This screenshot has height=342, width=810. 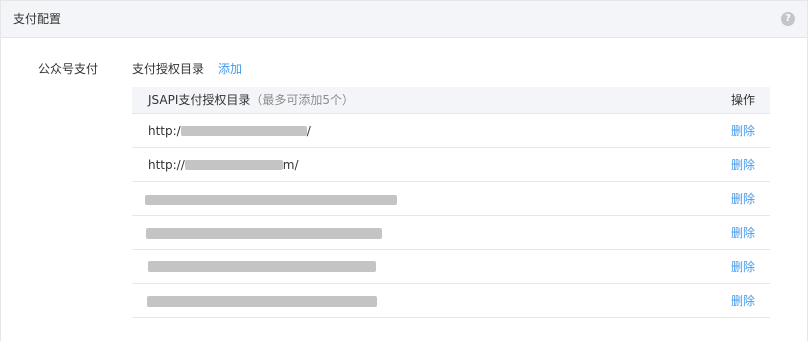 What do you see at coordinates (451, 100) in the screenshot?
I see `table-header-row: JSAPI支付授权目录（最多可添加5个） 操作` at bounding box center [451, 100].